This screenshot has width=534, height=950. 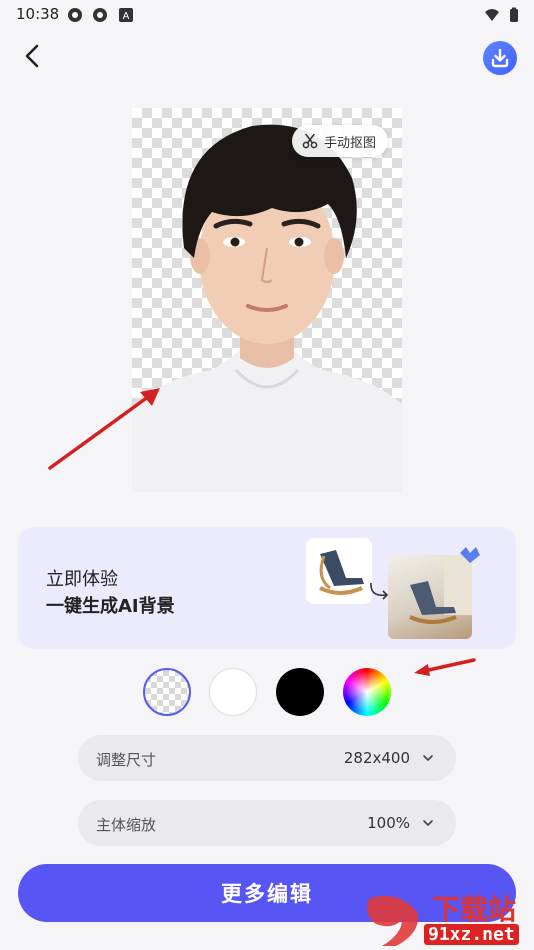 What do you see at coordinates (367, 692) in the screenshot?
I see `swatch-custom-color` at bounding box center [367, 692].